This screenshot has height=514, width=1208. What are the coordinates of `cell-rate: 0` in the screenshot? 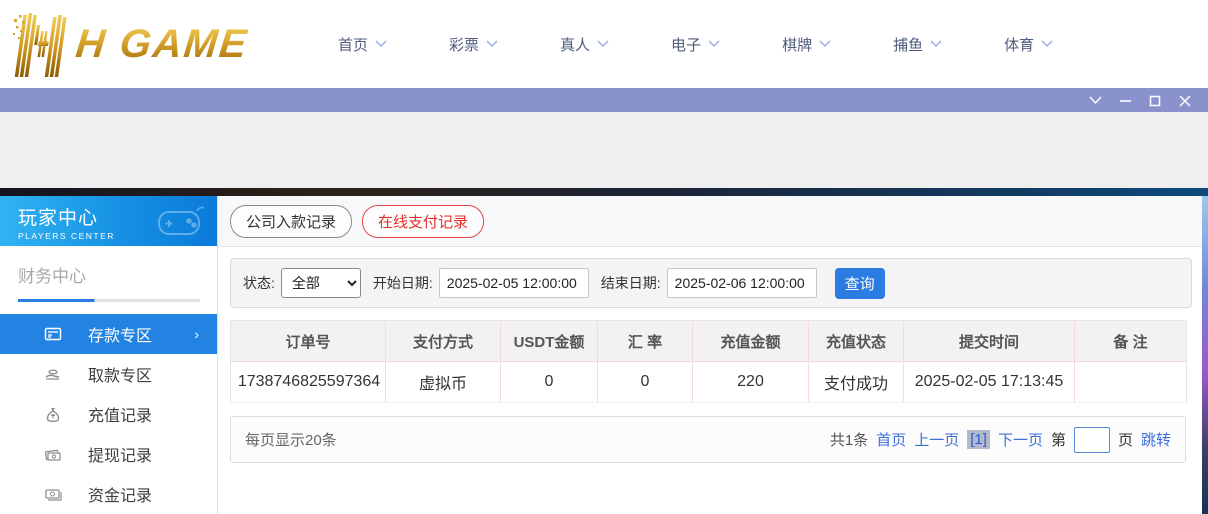 It's located at (645, 382).